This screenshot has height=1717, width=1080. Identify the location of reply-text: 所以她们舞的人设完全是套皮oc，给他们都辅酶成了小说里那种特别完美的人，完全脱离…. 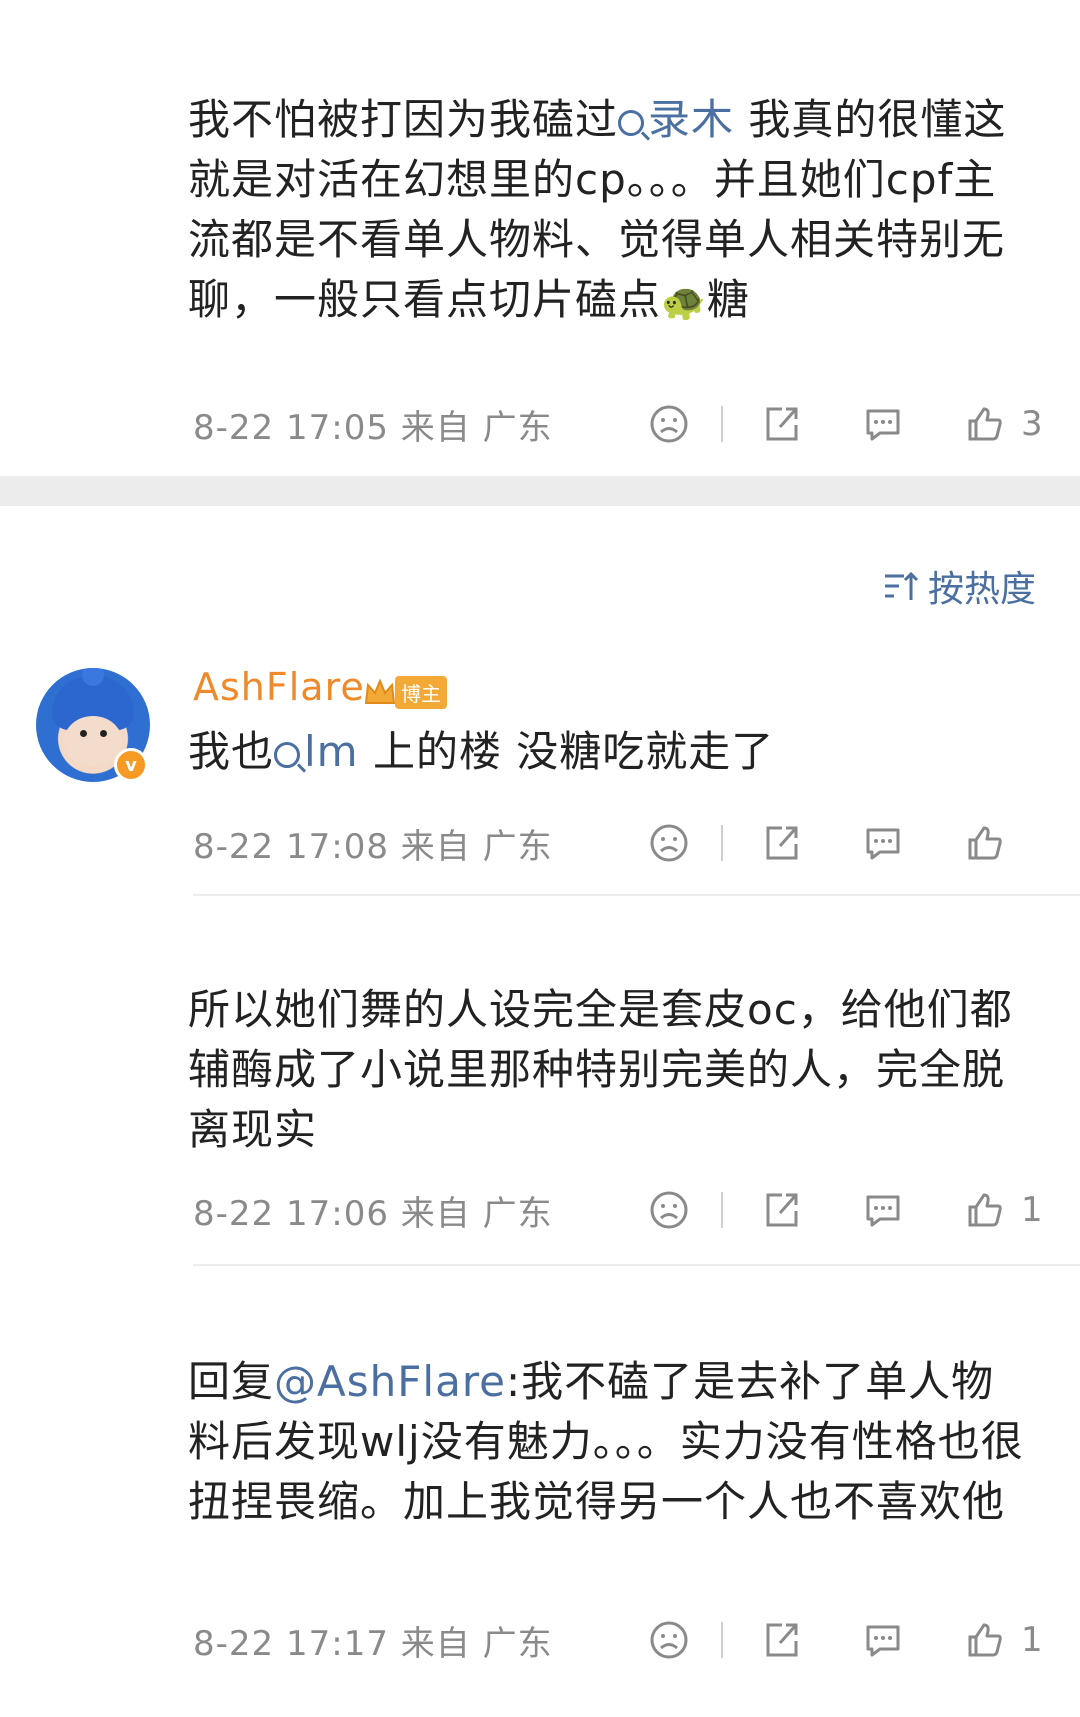
(600, 1069).